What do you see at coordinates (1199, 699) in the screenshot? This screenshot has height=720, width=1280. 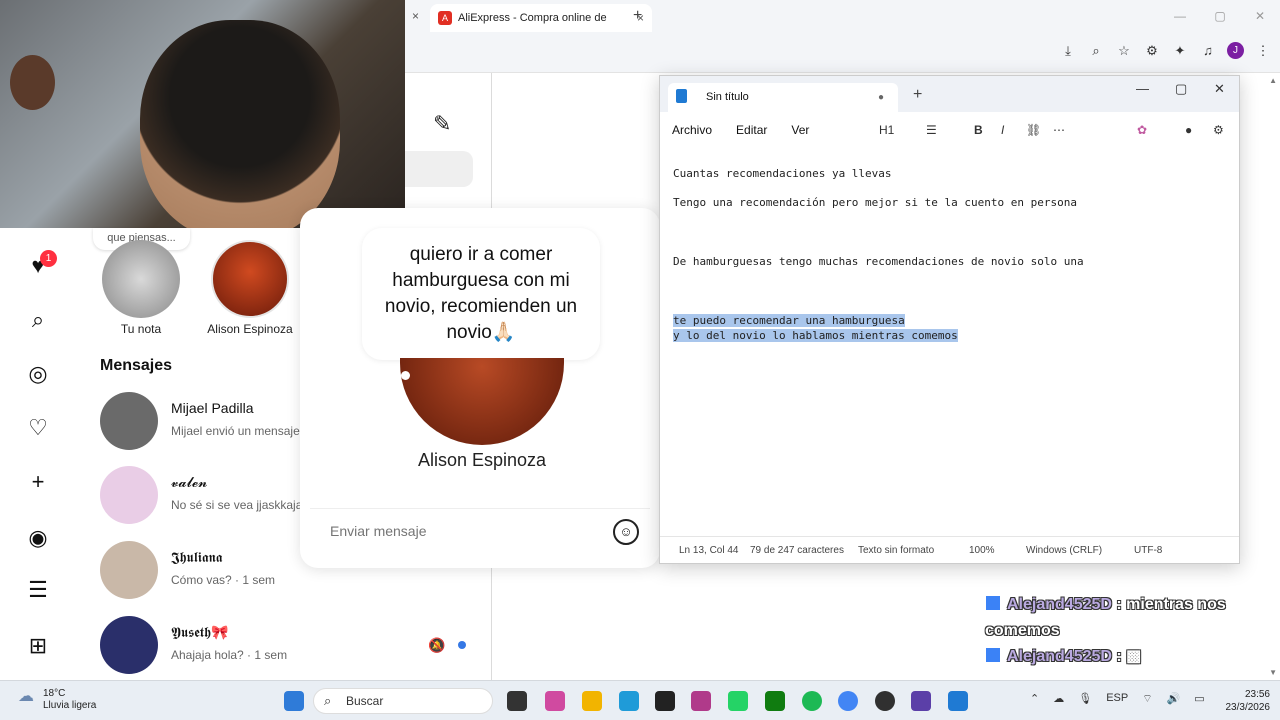 I see `battery-icon: ▭` at bounding box center [1199, 699].